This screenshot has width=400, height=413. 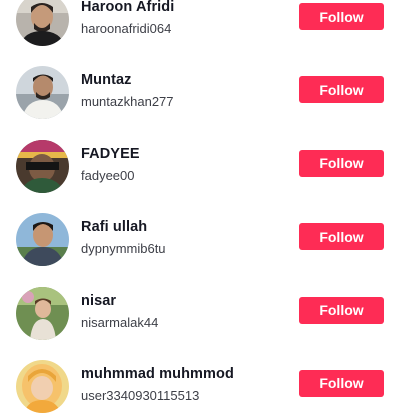 What do you see at coordinates (200, 23) in the screenshot?
I see `list-item: Haroon Afridi haroonafridi064 Follow` at bounding box center [200, 23].